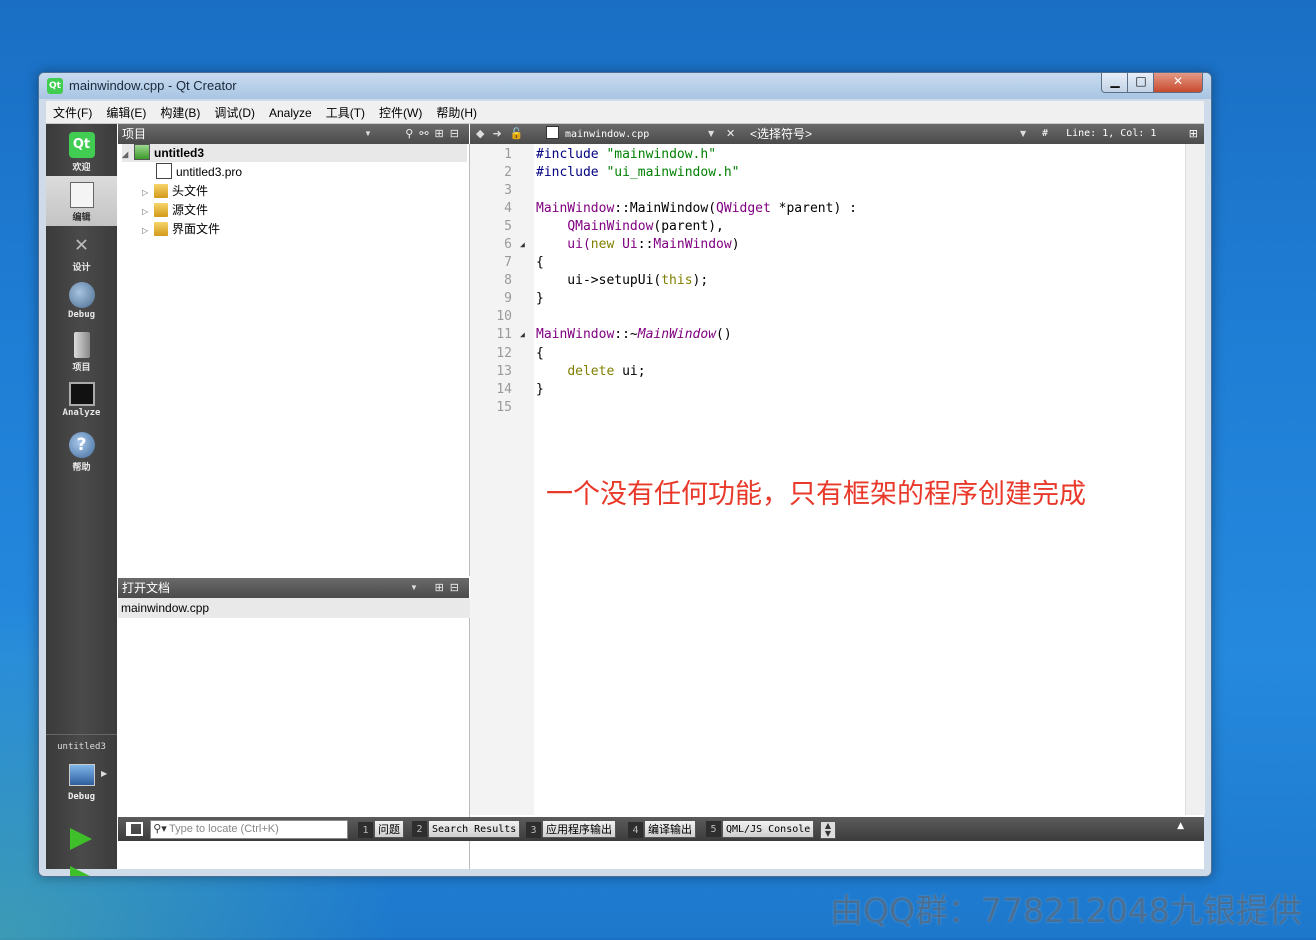 This screenshot has height=940, width=1316. Describe the element at coordinates (508, 226) in the screenshot. I see `line-number: 5` at that location.